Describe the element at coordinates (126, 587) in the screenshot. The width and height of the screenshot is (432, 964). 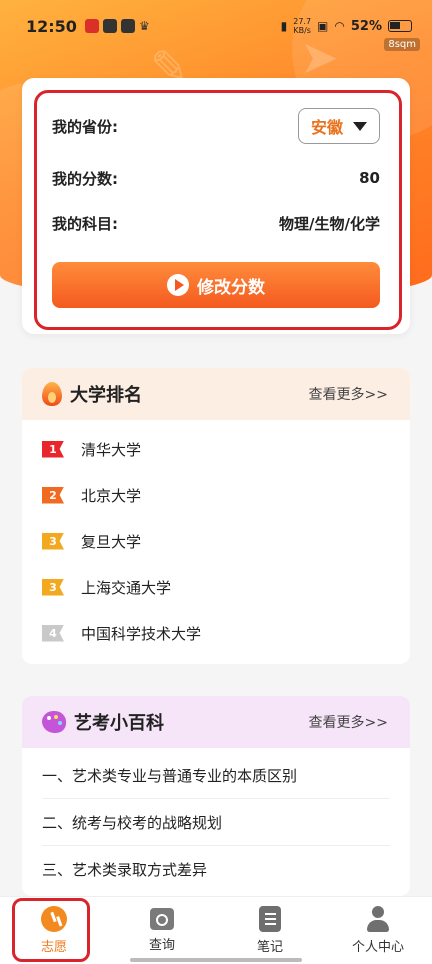
I see `university-name: 上海交通大学` at that location.